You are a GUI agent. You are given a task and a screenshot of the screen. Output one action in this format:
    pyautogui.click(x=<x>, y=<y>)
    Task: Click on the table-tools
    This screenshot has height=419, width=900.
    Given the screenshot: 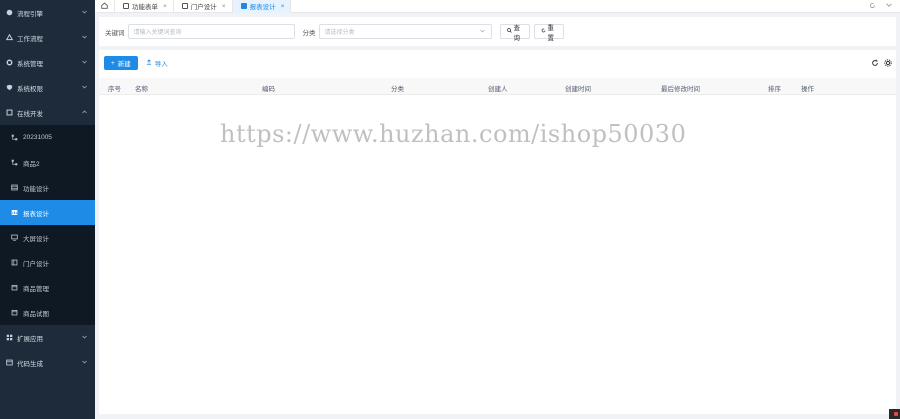 What is the action you would take?
    pyautogui.click(x=881, y=64)
    